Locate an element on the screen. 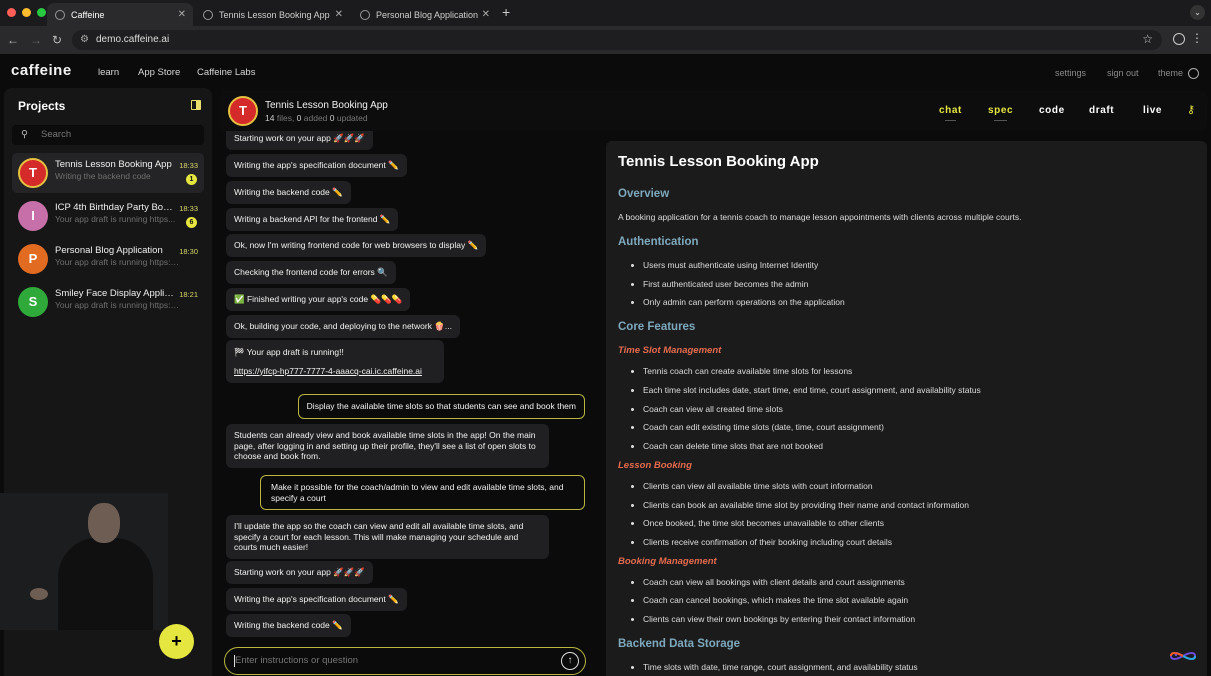  presenter-hand is located at coordinates (39, 594).